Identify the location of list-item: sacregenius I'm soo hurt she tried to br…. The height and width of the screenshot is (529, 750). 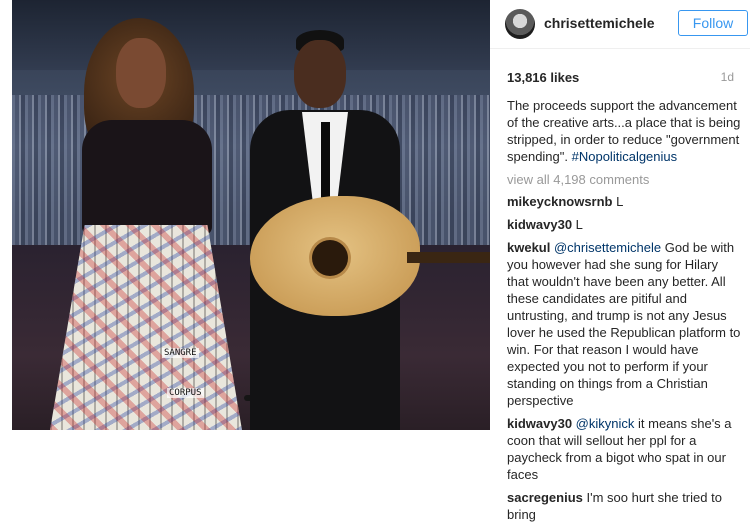
(624, 506).